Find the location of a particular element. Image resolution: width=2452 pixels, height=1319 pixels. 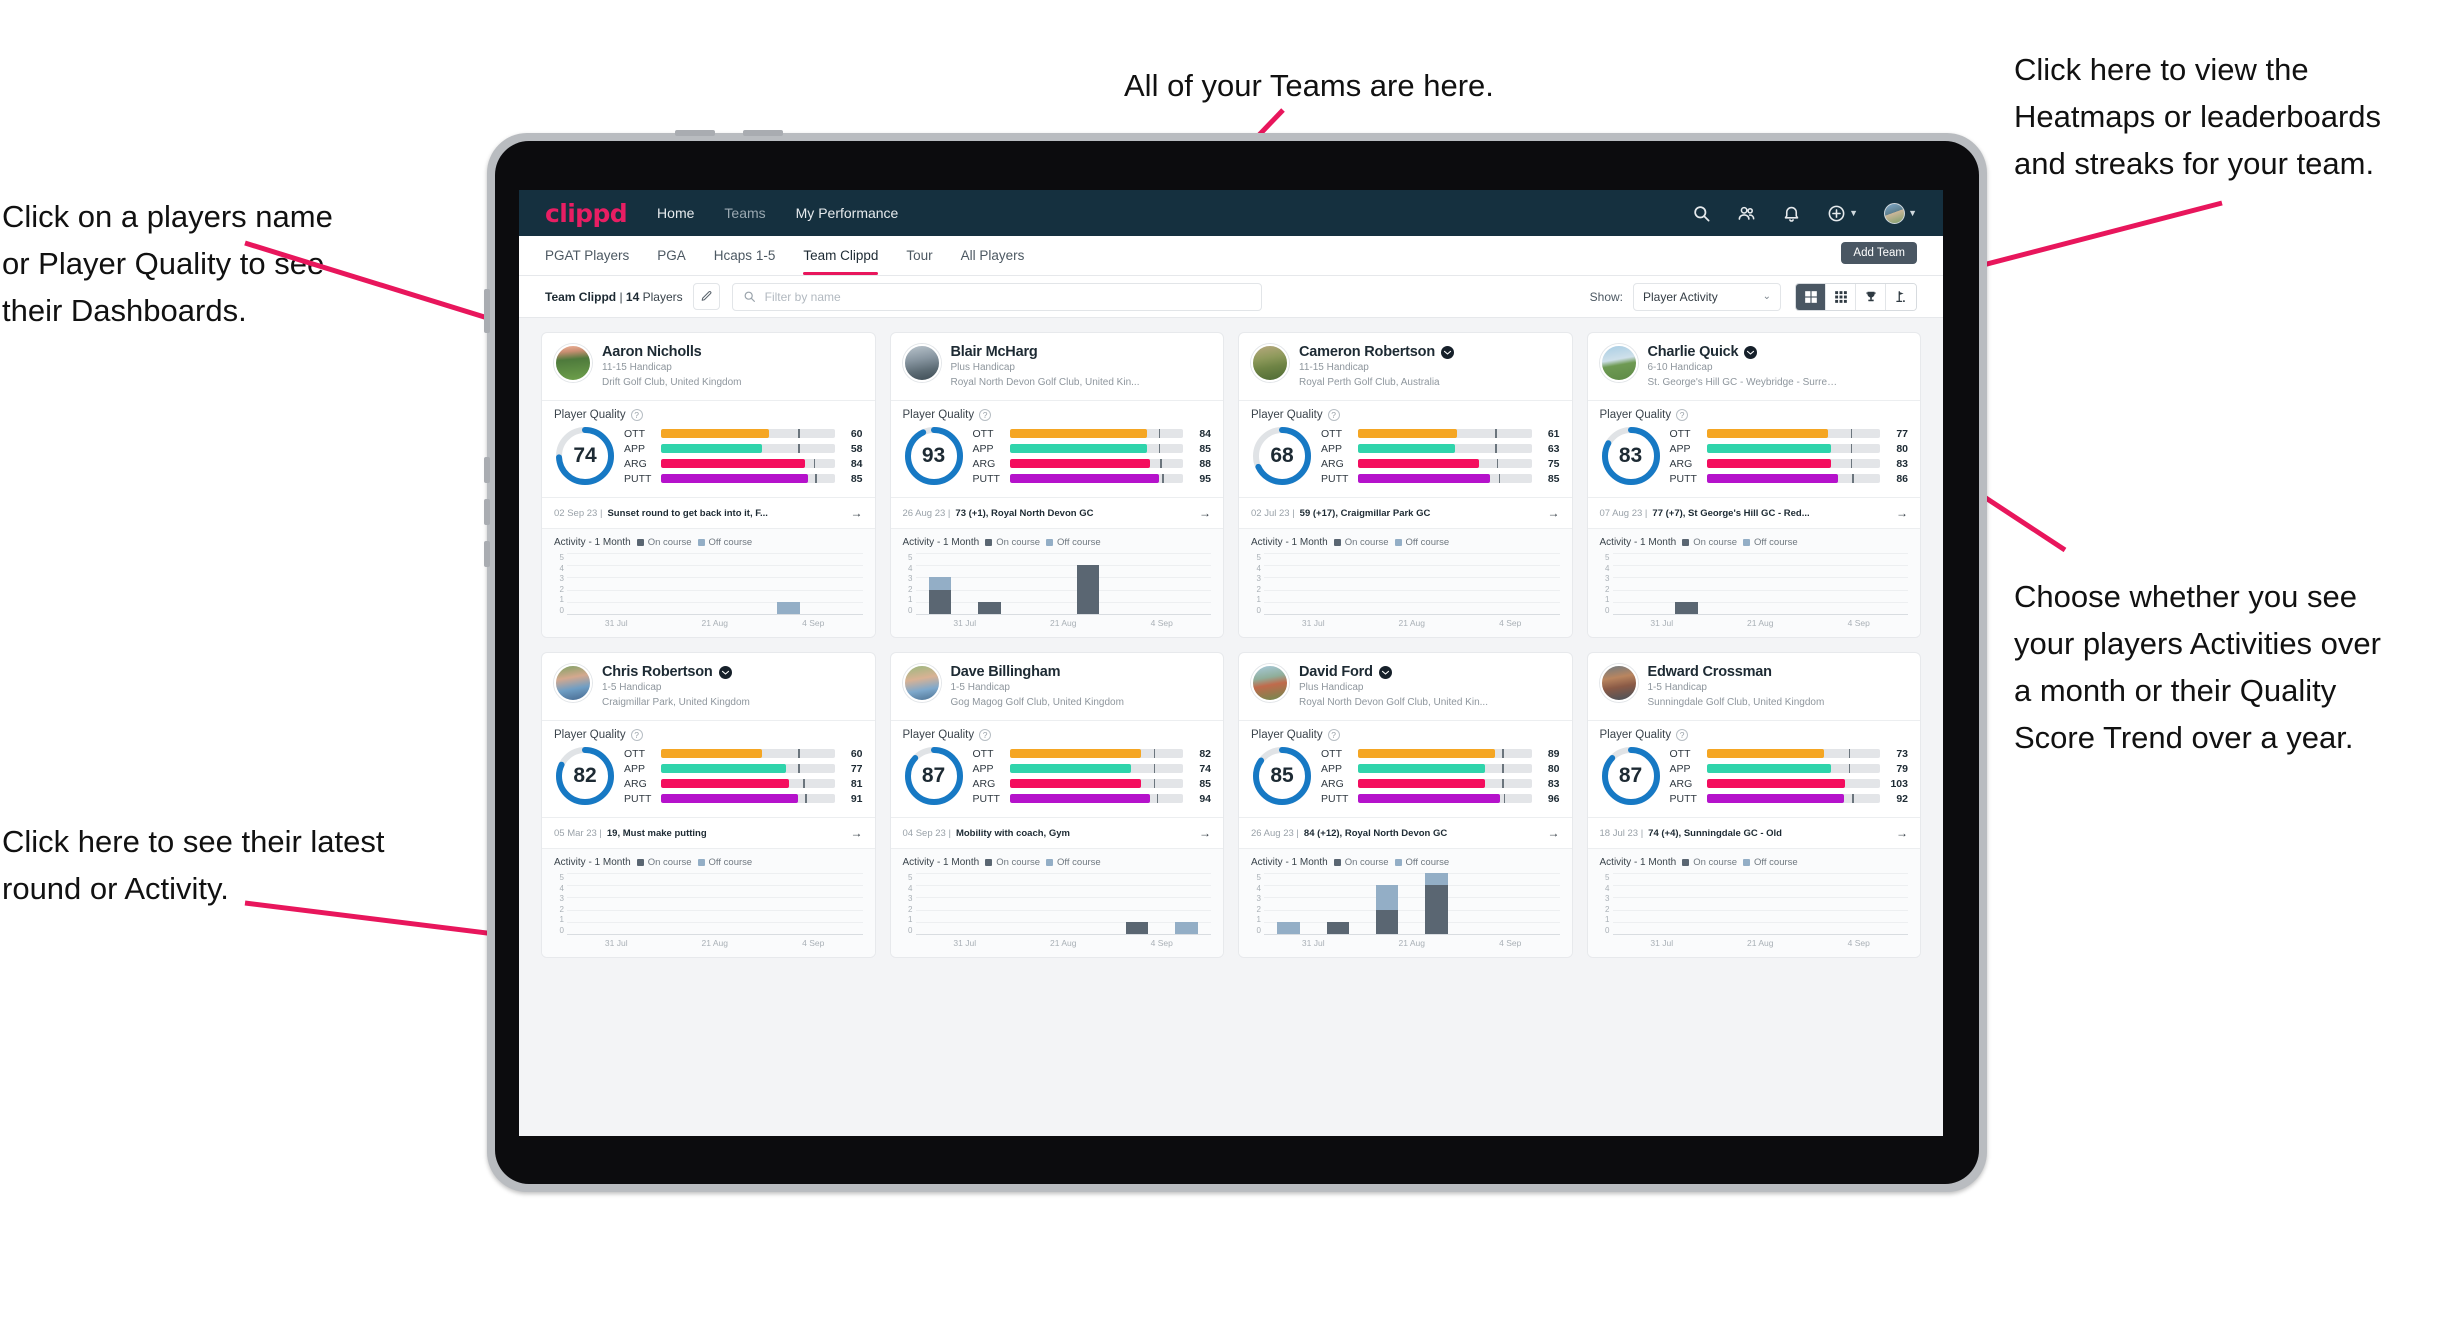

metric-bar-fill is located at coordinates (1080, 463).